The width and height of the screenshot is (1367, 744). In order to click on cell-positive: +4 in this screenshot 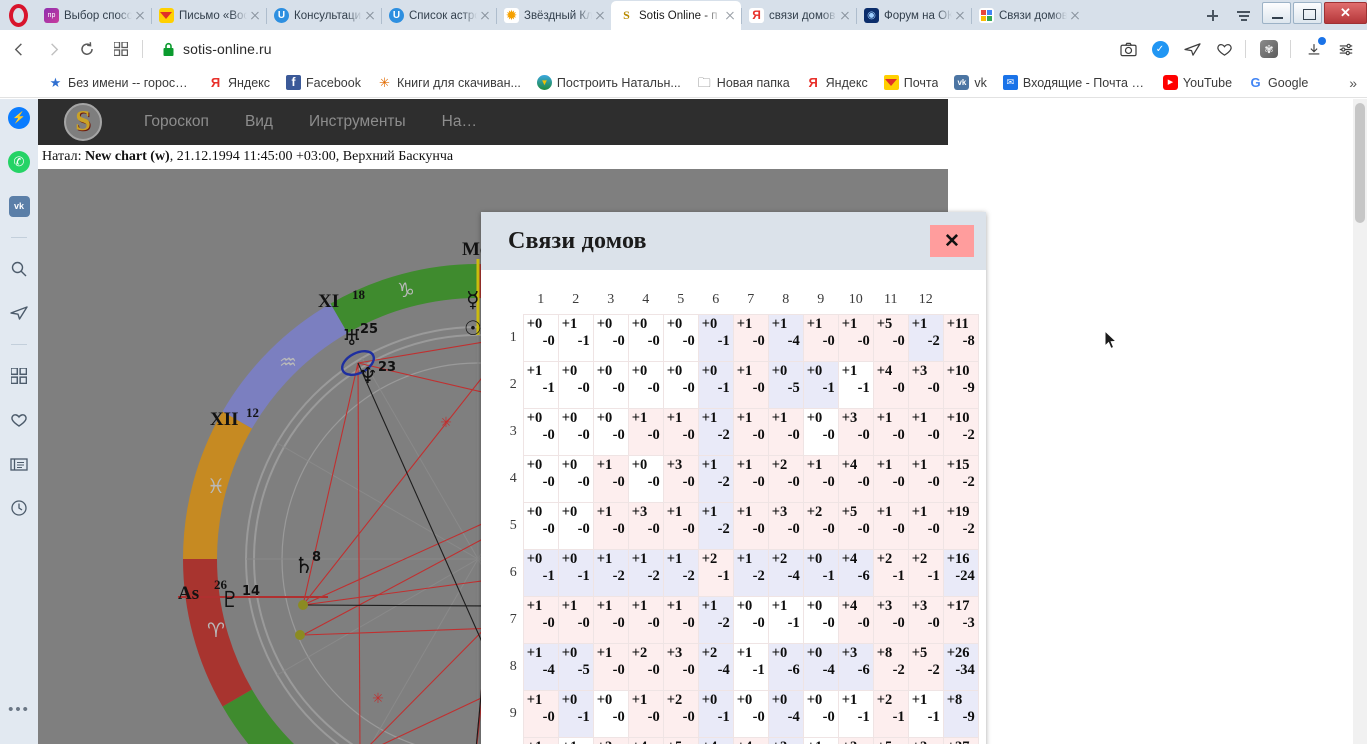, I will do `click(751, 741)`.